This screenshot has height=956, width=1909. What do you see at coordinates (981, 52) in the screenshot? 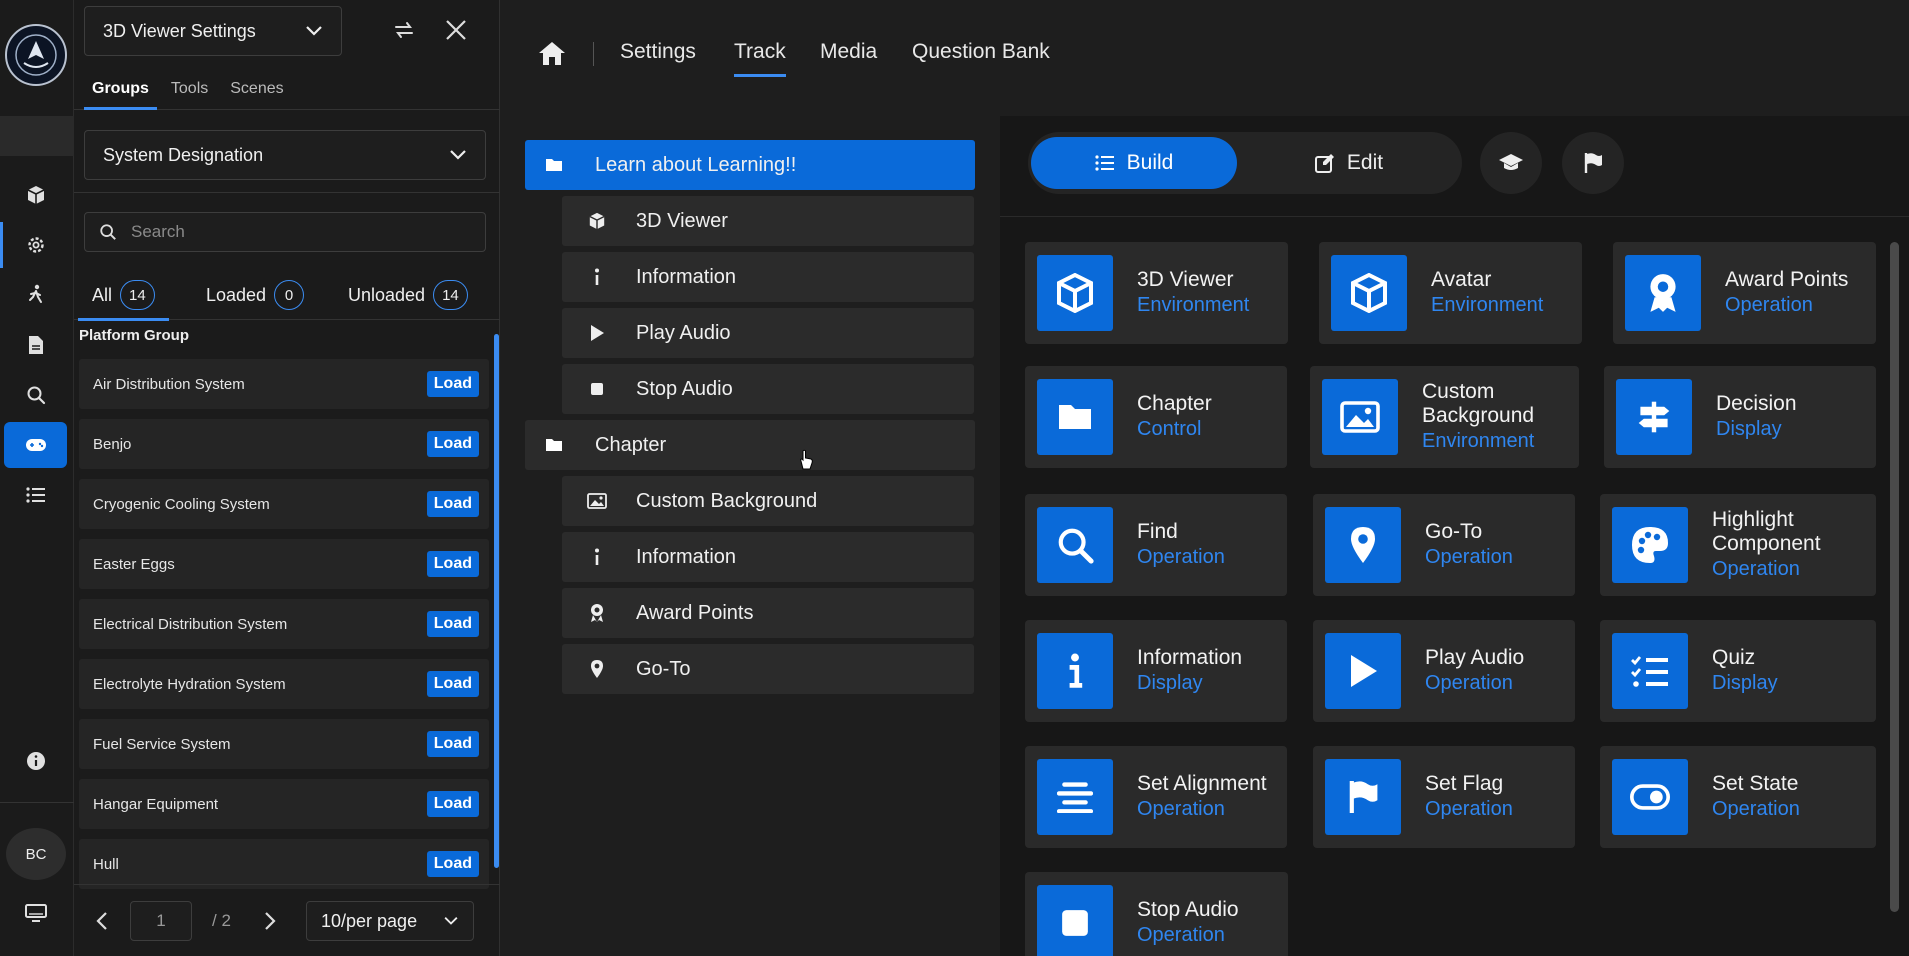
I see `nav-question-bank: Question Bank` at bounding box center [981, 52].